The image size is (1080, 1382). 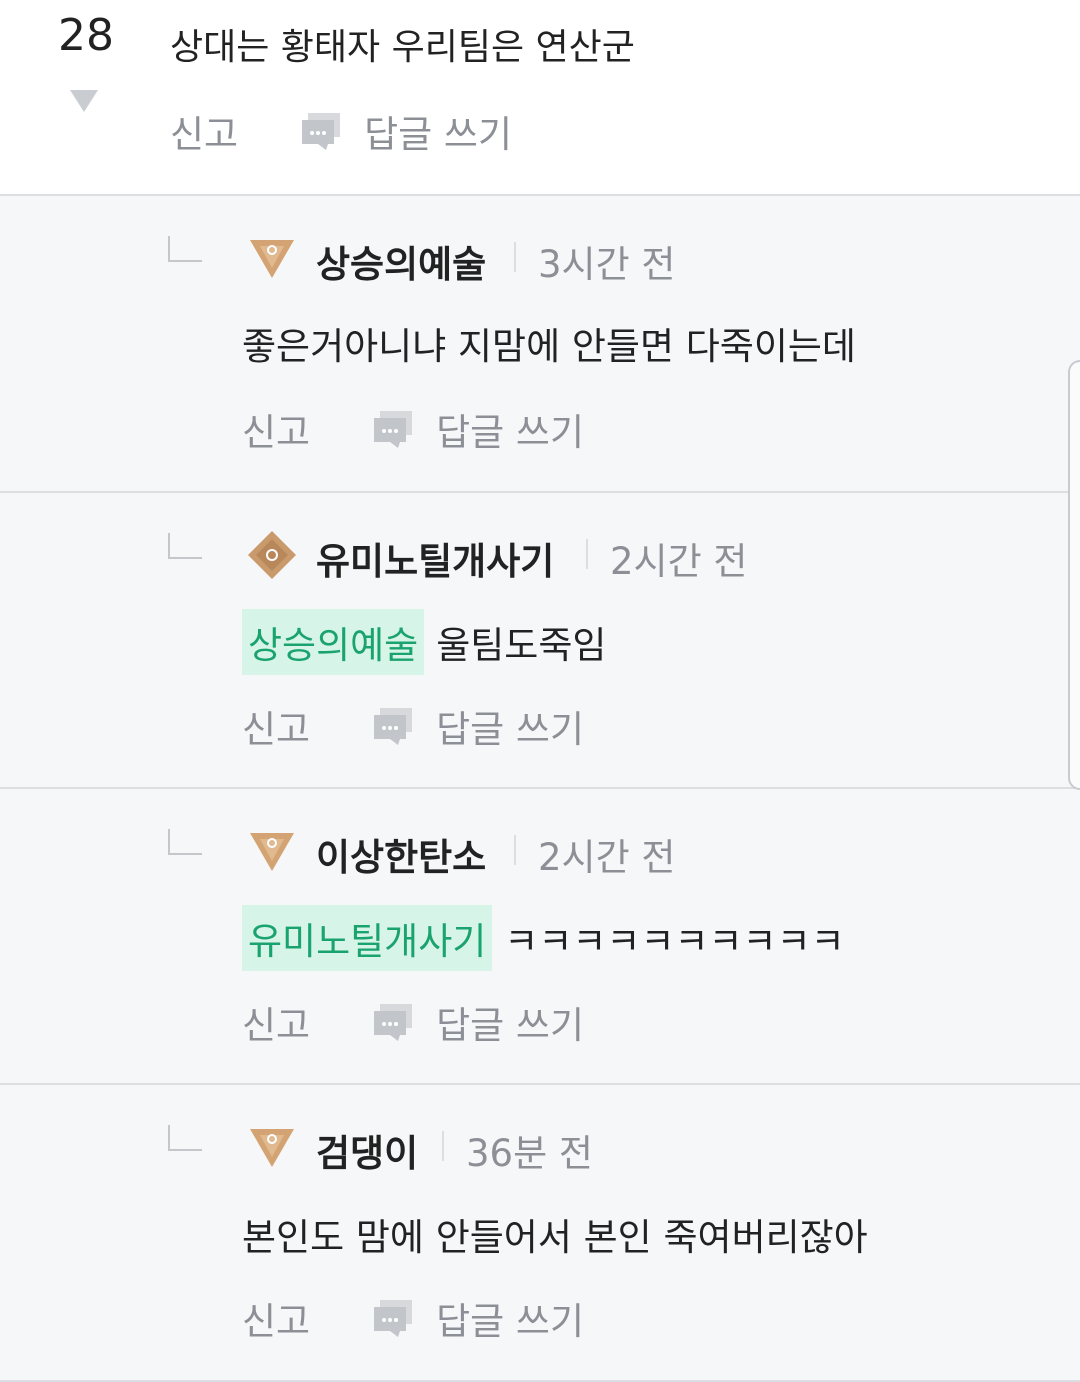 I want to click on mention-tag: 상승의예술, so click(x=333, y=642).